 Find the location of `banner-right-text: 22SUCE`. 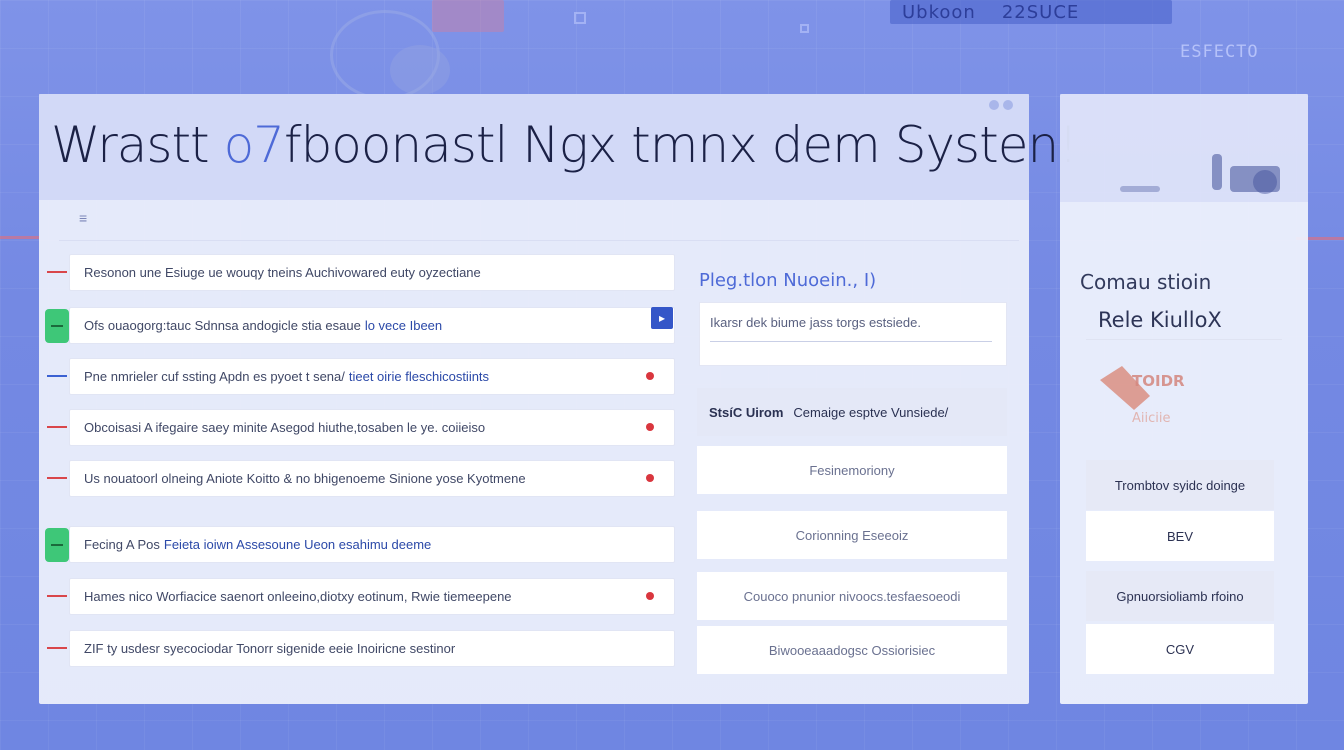

banner-right-text: 22SUCE is located at coordinates (1040, 12).